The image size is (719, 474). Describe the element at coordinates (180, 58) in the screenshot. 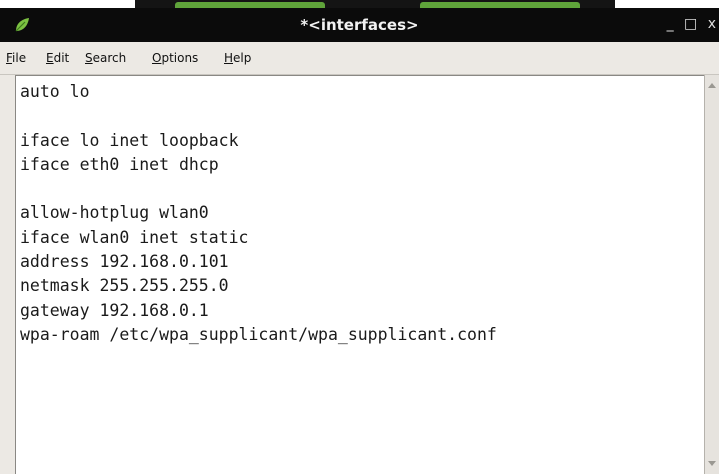

I see `menu-options-label: ptions` at that location.